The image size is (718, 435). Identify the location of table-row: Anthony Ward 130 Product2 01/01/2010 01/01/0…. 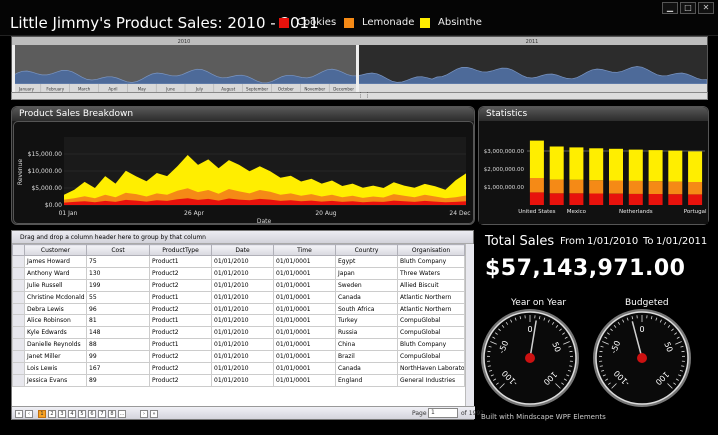
(238, 273).